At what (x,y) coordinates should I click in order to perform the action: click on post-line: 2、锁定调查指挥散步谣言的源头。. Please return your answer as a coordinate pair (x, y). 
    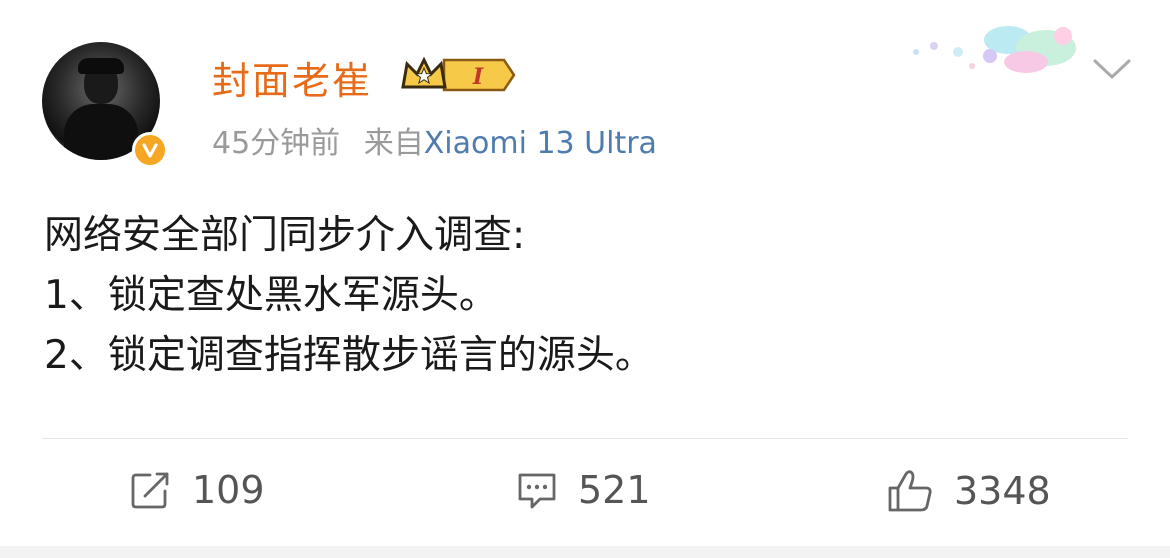
    Looking at the image, I should click on (349, 355).